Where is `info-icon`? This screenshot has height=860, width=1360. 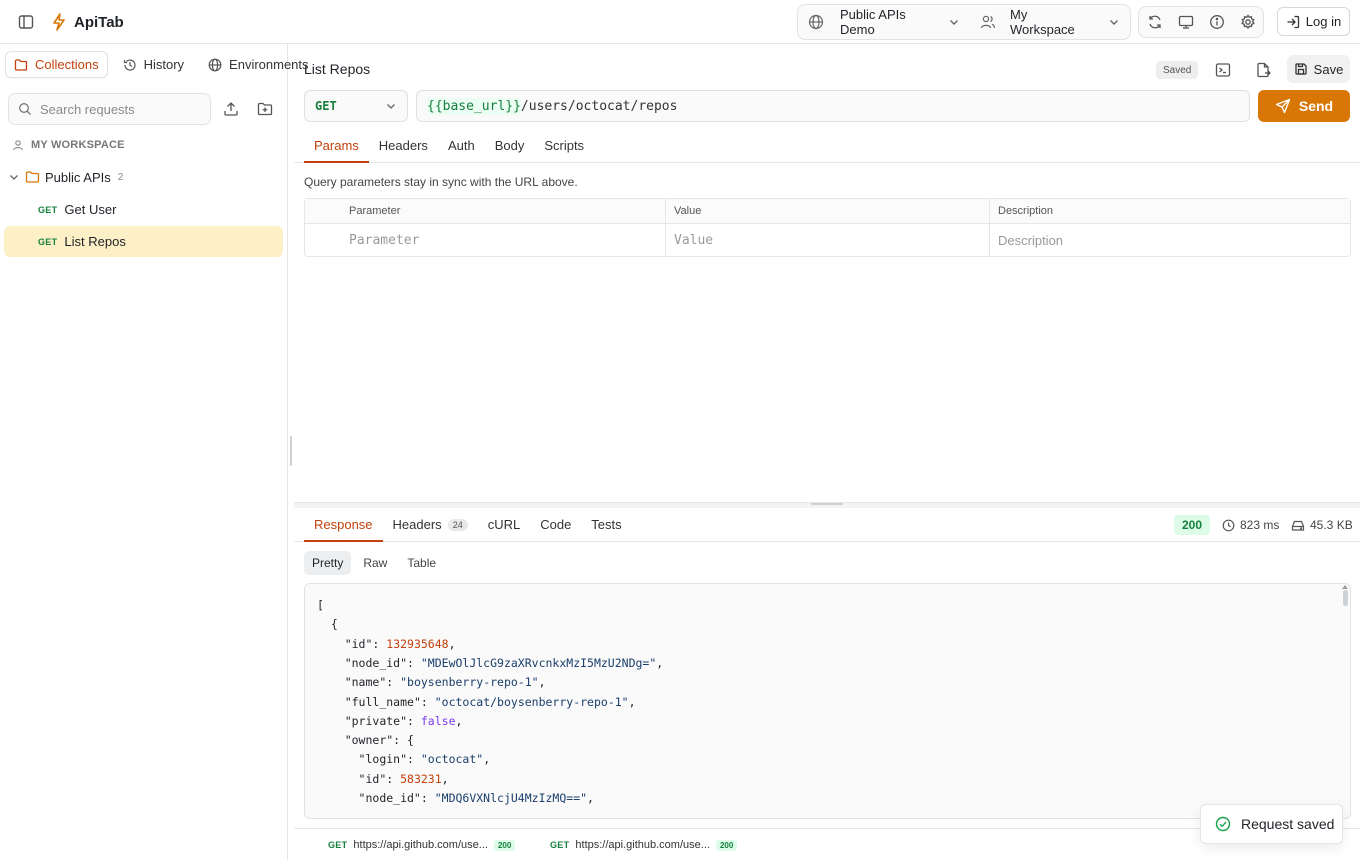
info-icon is located at coordinates (1217, 22).